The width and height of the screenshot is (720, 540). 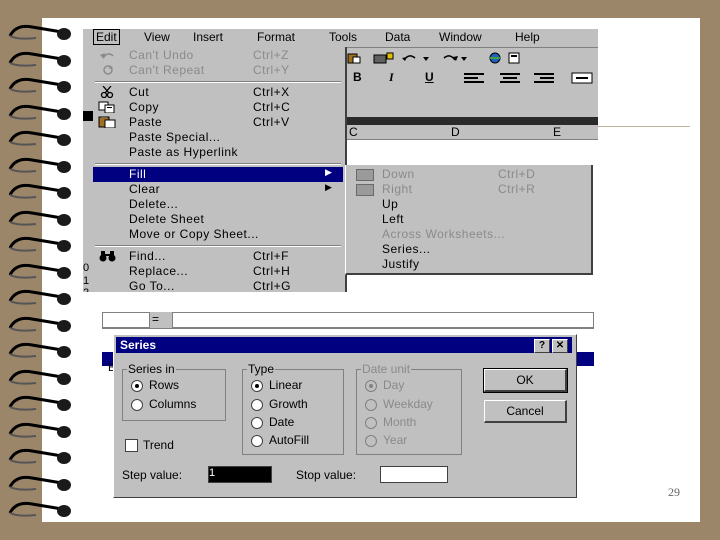 I want to click on submenu-item-left: Left, so click(x=468, y=219).